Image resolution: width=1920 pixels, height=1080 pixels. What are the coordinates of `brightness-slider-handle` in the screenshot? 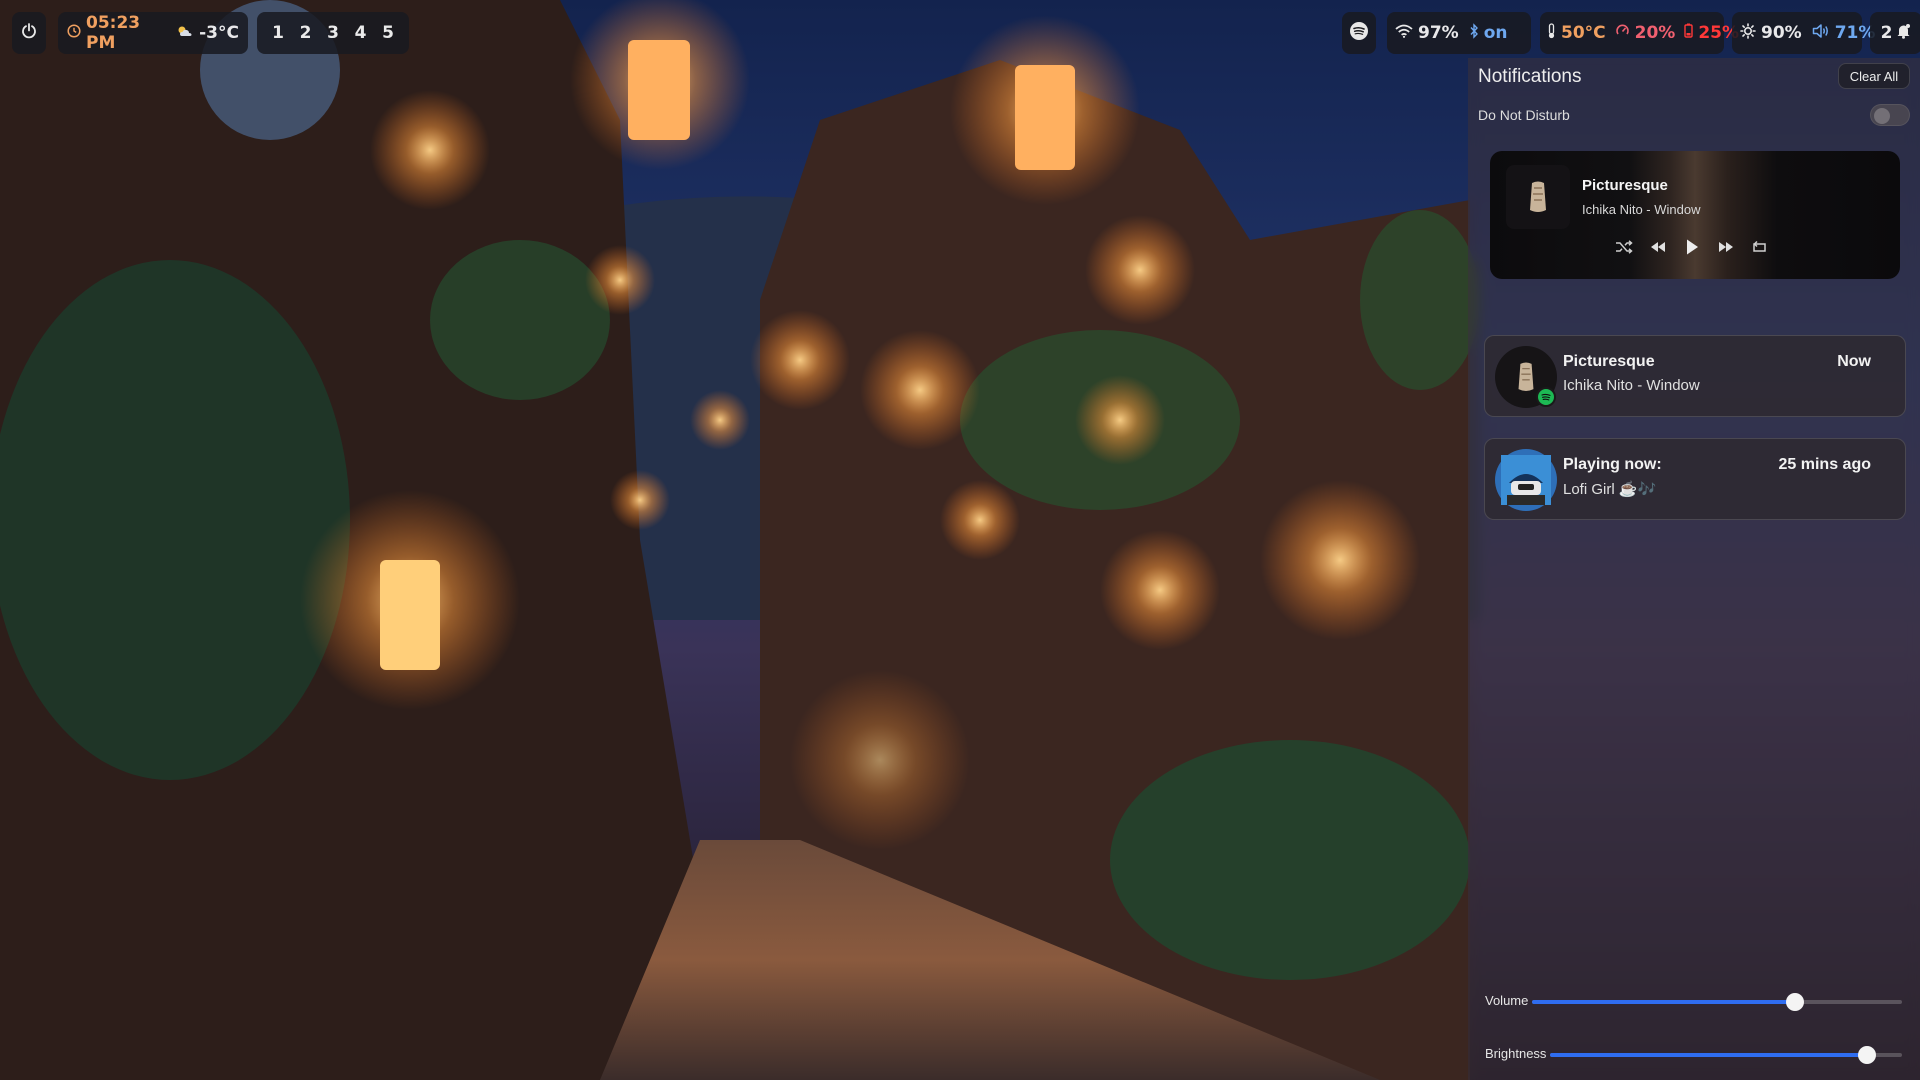 It's located at (1866, 1055).